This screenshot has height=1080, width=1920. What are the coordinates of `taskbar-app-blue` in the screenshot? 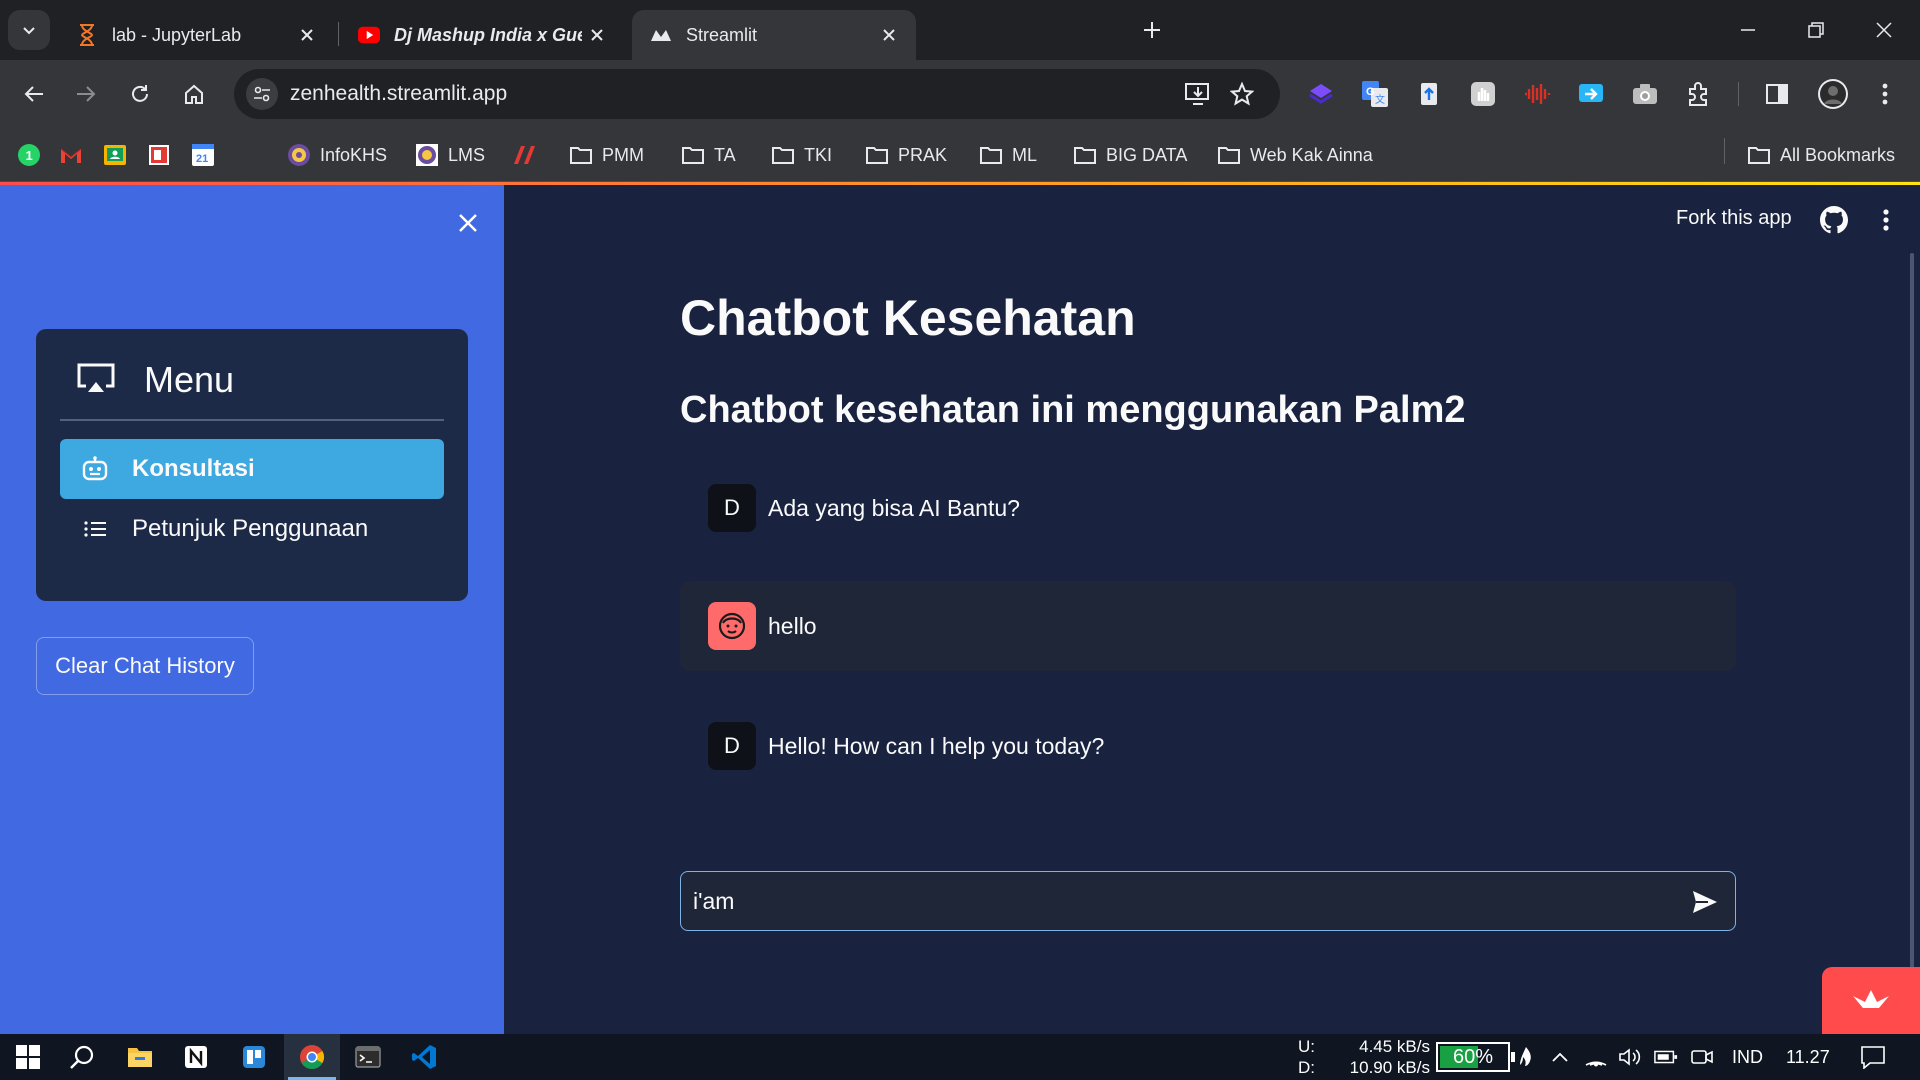 It's located at (254, 1057).